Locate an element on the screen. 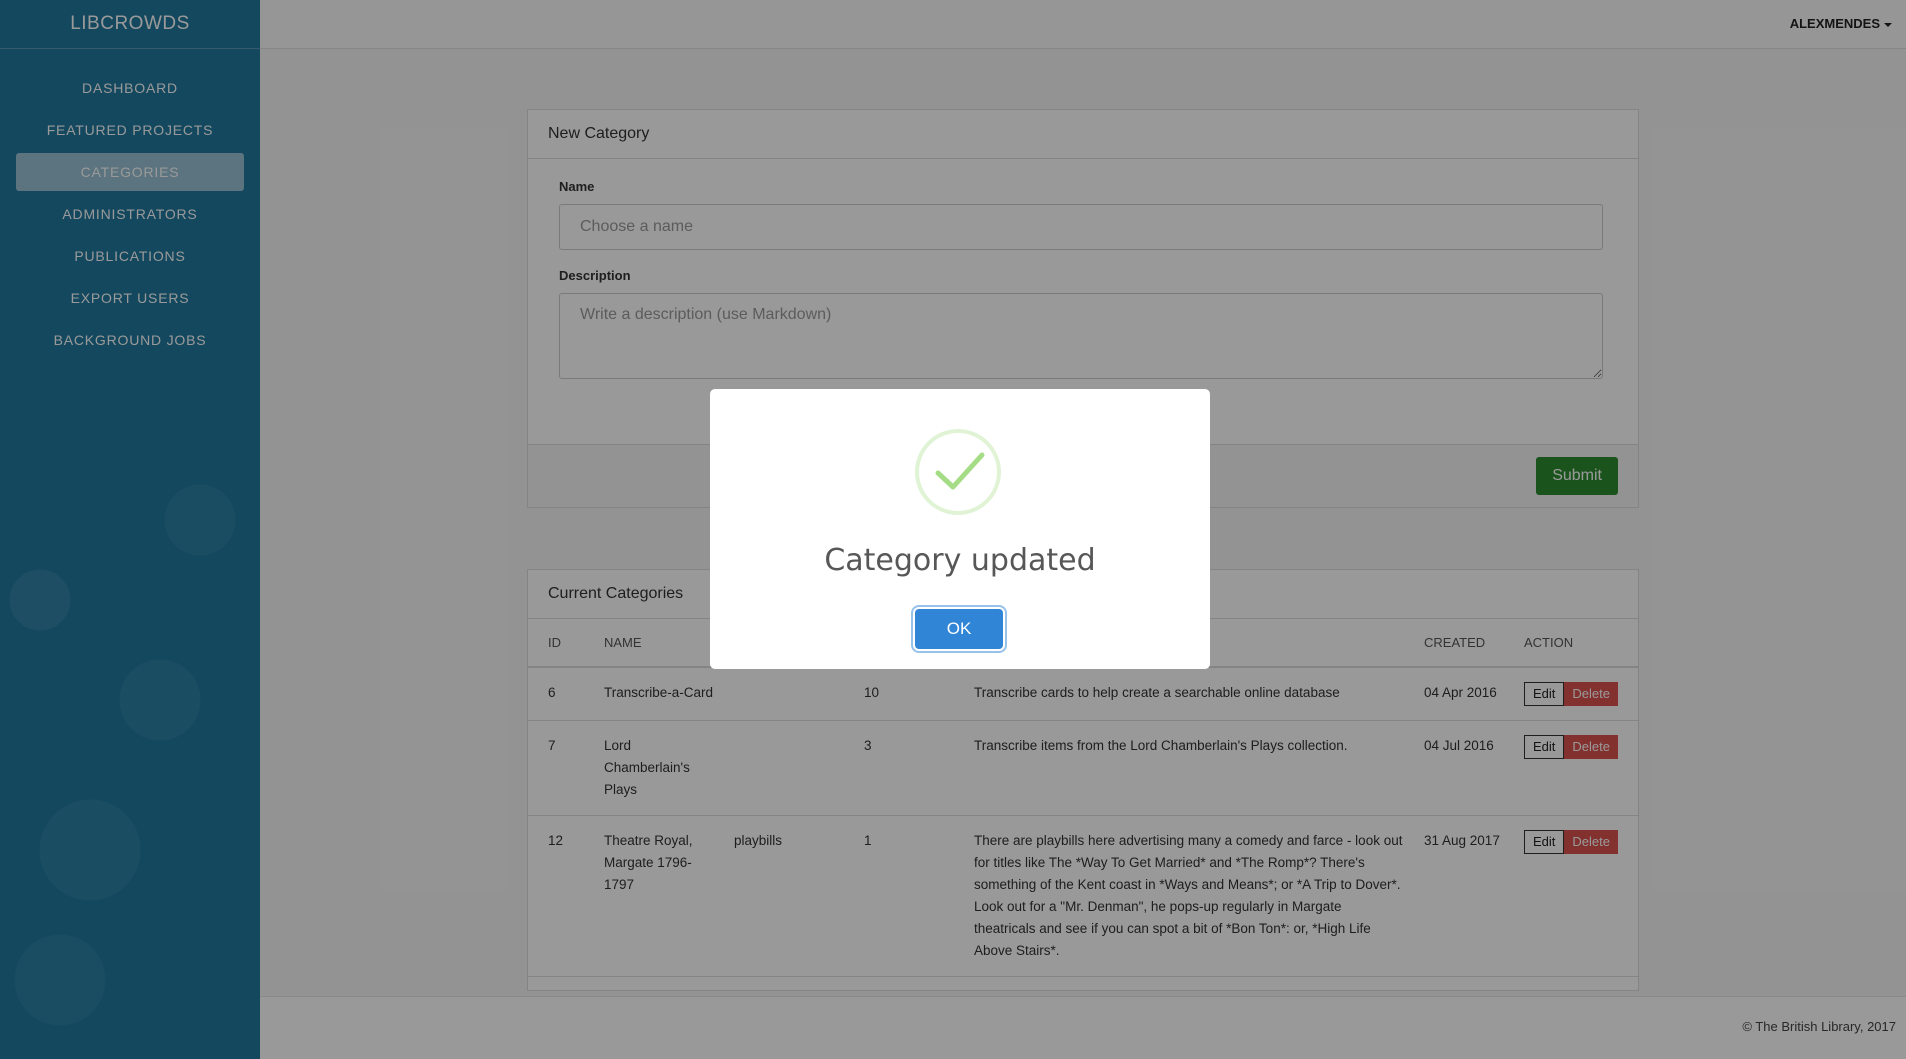  success-check-icon is located at coordinates (958, 472).